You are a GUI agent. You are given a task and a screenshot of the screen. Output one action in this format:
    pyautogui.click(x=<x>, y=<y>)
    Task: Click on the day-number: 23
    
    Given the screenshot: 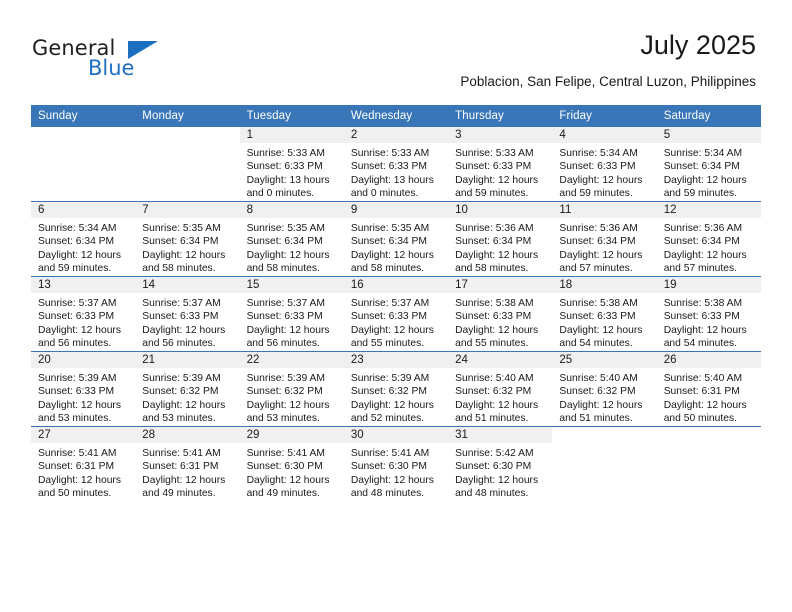 What is the action you would take?
    pyautogui.click(x=396, y=360)
    